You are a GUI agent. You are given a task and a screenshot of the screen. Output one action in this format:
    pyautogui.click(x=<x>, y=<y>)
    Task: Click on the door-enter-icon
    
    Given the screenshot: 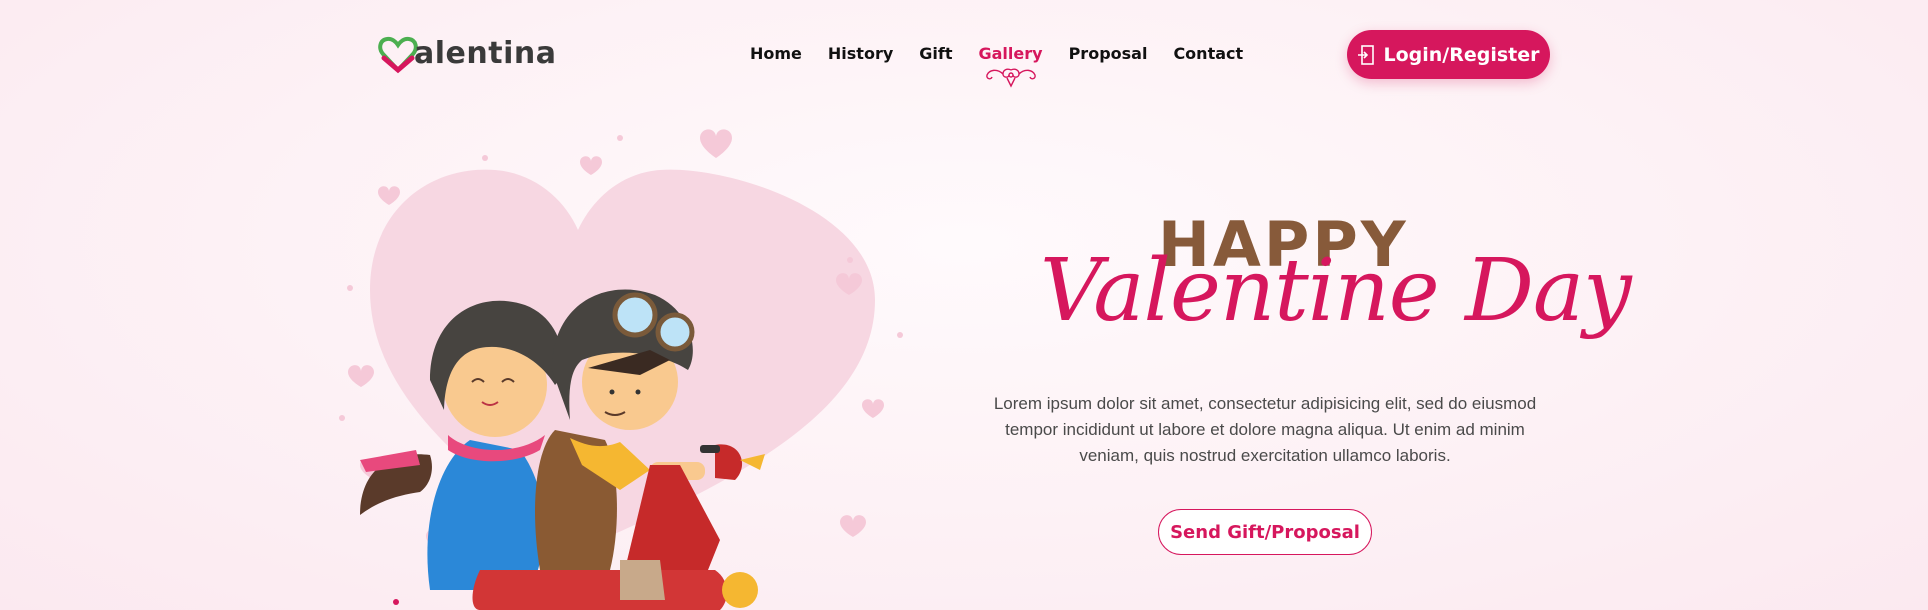 What is the action you would take?
    pyautogui.click(x=1366, y=54)
    